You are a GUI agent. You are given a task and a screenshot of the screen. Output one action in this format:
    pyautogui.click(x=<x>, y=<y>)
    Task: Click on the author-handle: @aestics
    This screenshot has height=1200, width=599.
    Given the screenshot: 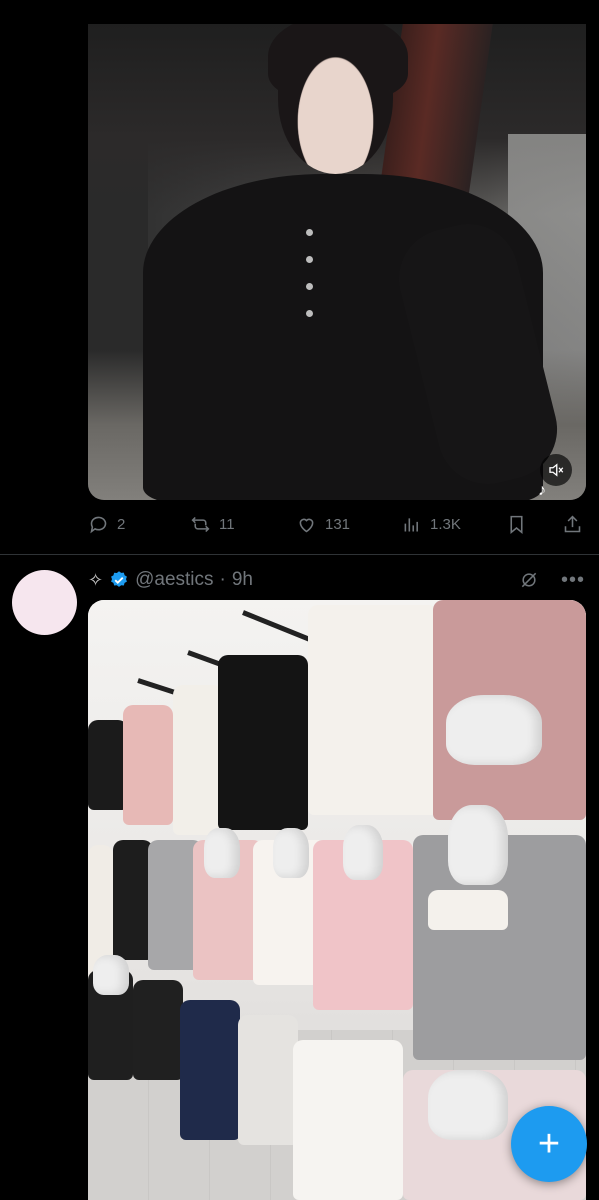 What is the action you would take?
    pyautogui.click(x=174, y=580)
    